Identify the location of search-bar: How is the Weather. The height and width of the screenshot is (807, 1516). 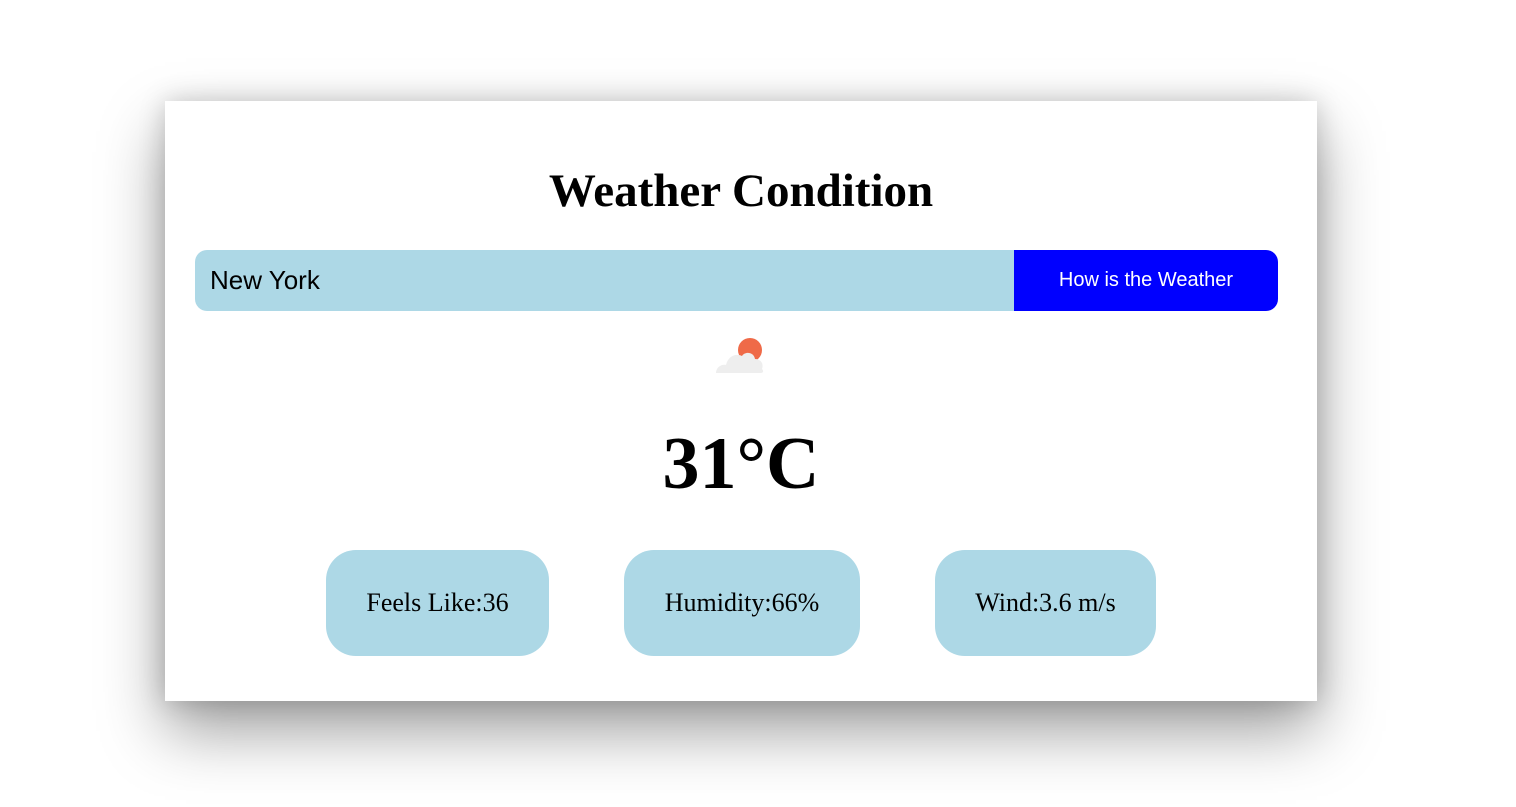
(736, 280).